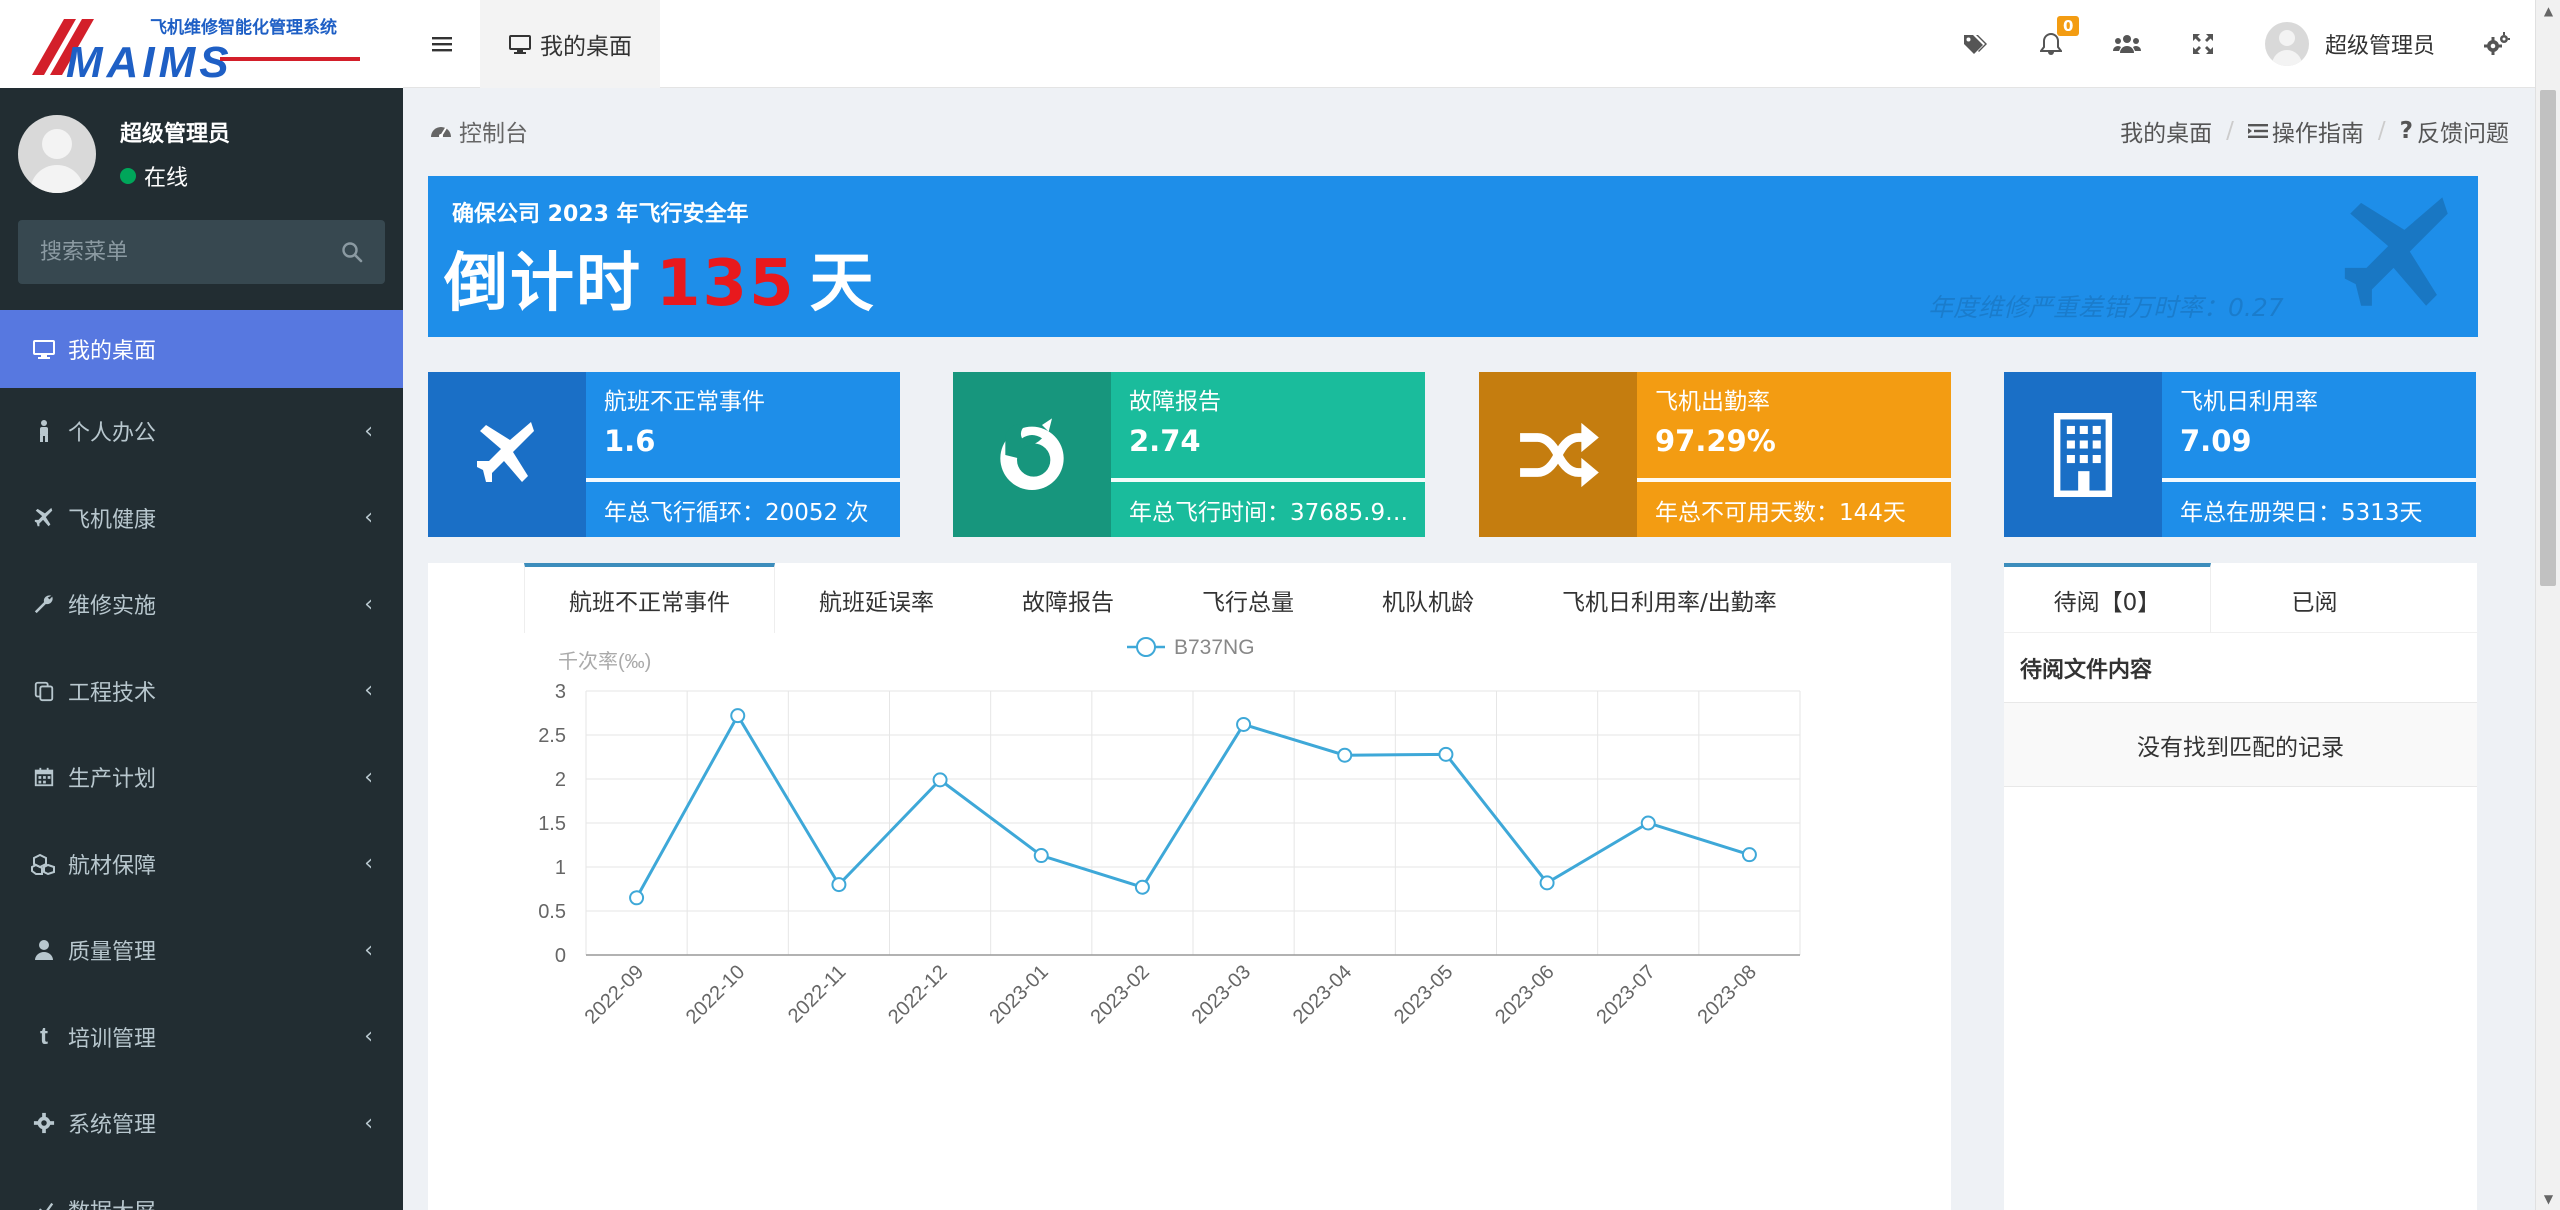 This screenshot has width=2560, height=1210. I want to click on search-input, so click(180, 252).